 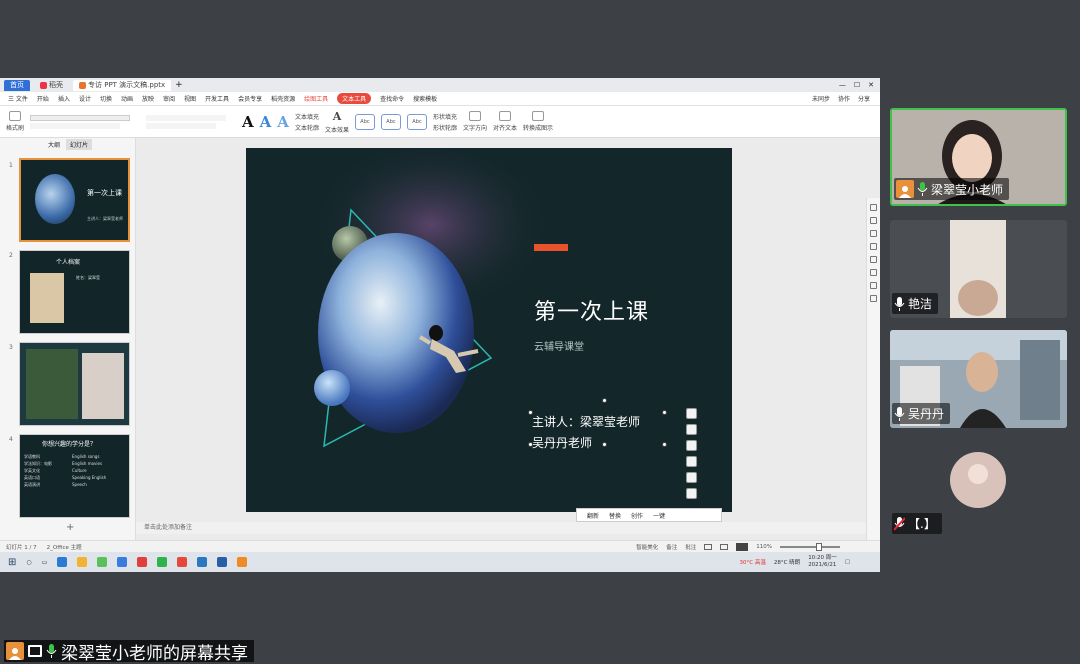 I want to click on zoom-level: 110%, so click(x=764, y=547).